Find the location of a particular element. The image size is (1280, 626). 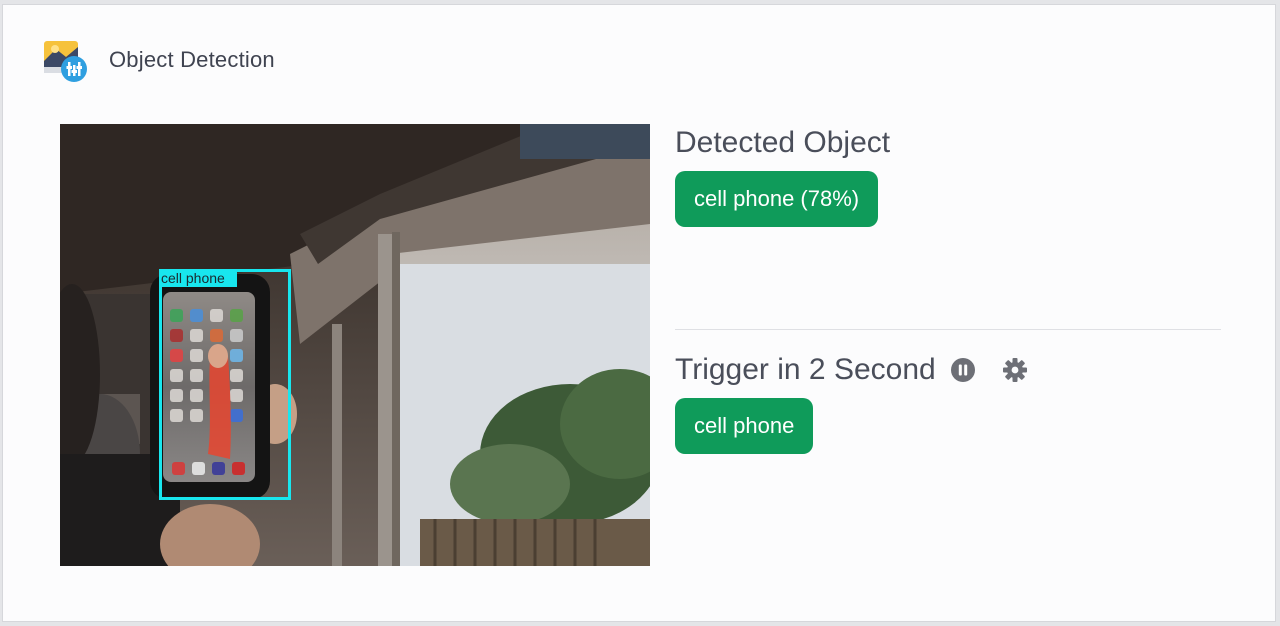

detection-label: cell phone is located at coordinates (193, 278).